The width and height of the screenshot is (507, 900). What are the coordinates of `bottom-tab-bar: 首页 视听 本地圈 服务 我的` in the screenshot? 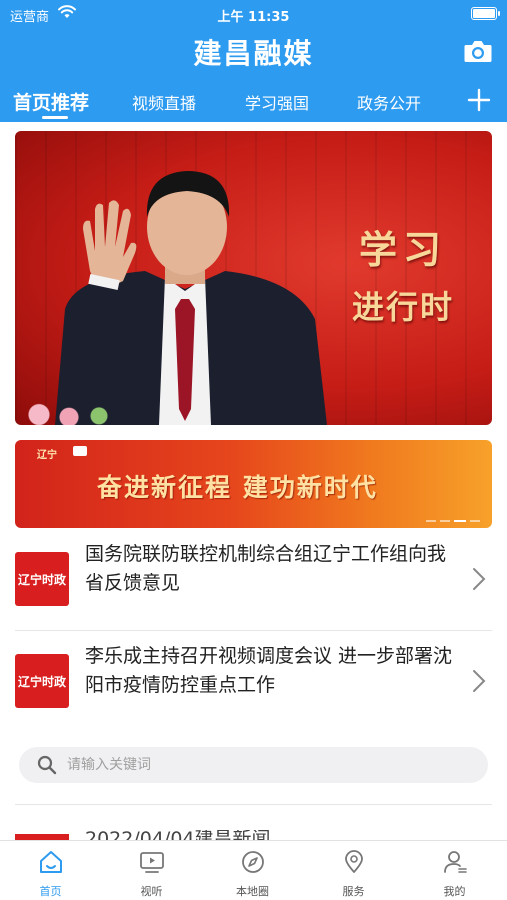 It's located at (253, 870).